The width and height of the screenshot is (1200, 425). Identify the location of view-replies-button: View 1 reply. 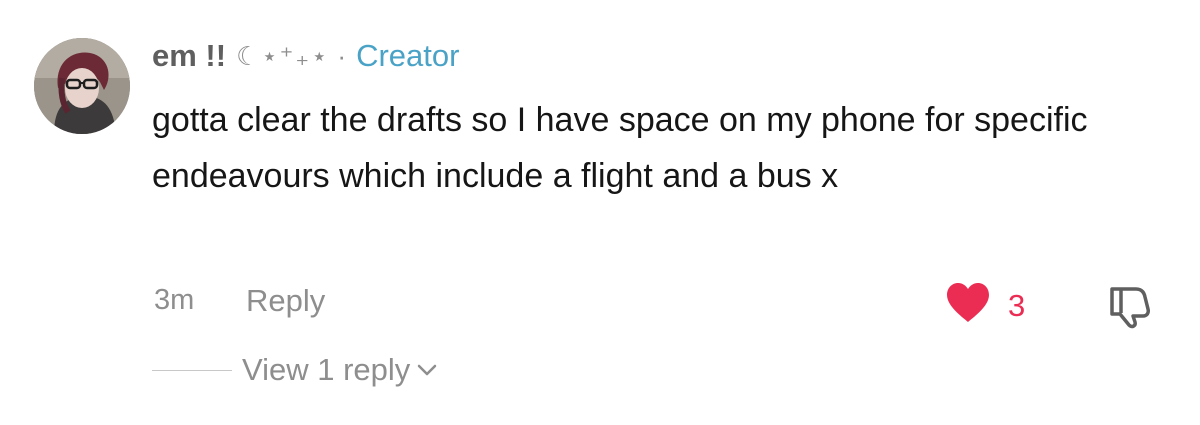
(295, 370).